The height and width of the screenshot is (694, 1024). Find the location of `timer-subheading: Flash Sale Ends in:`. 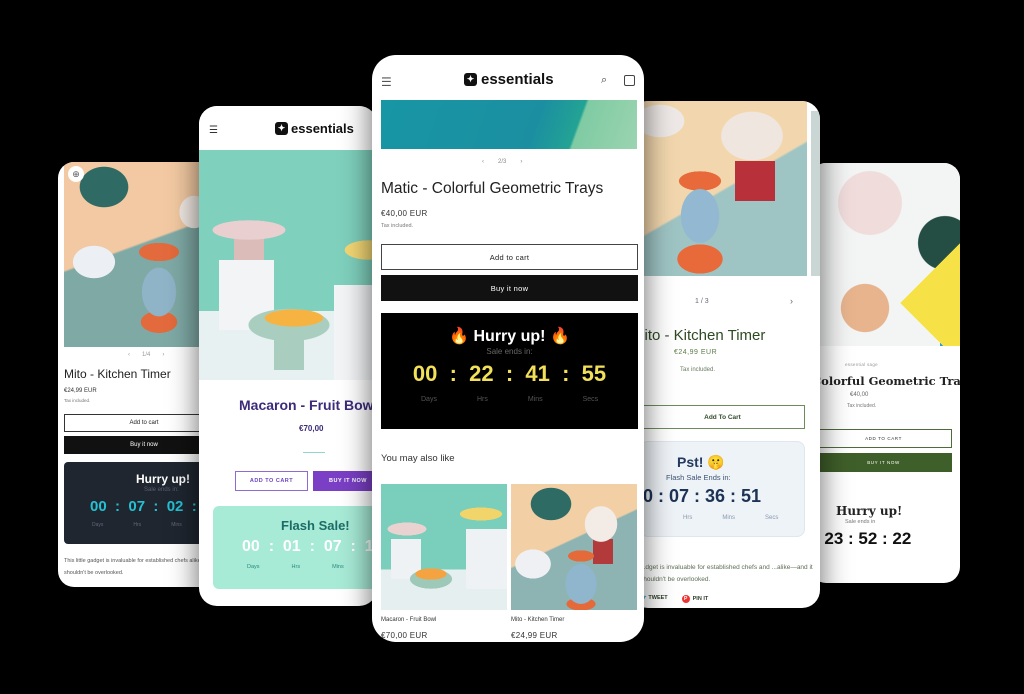

timer-subheading: Flash Sale Ends in: is located at coordinates (698, 477).